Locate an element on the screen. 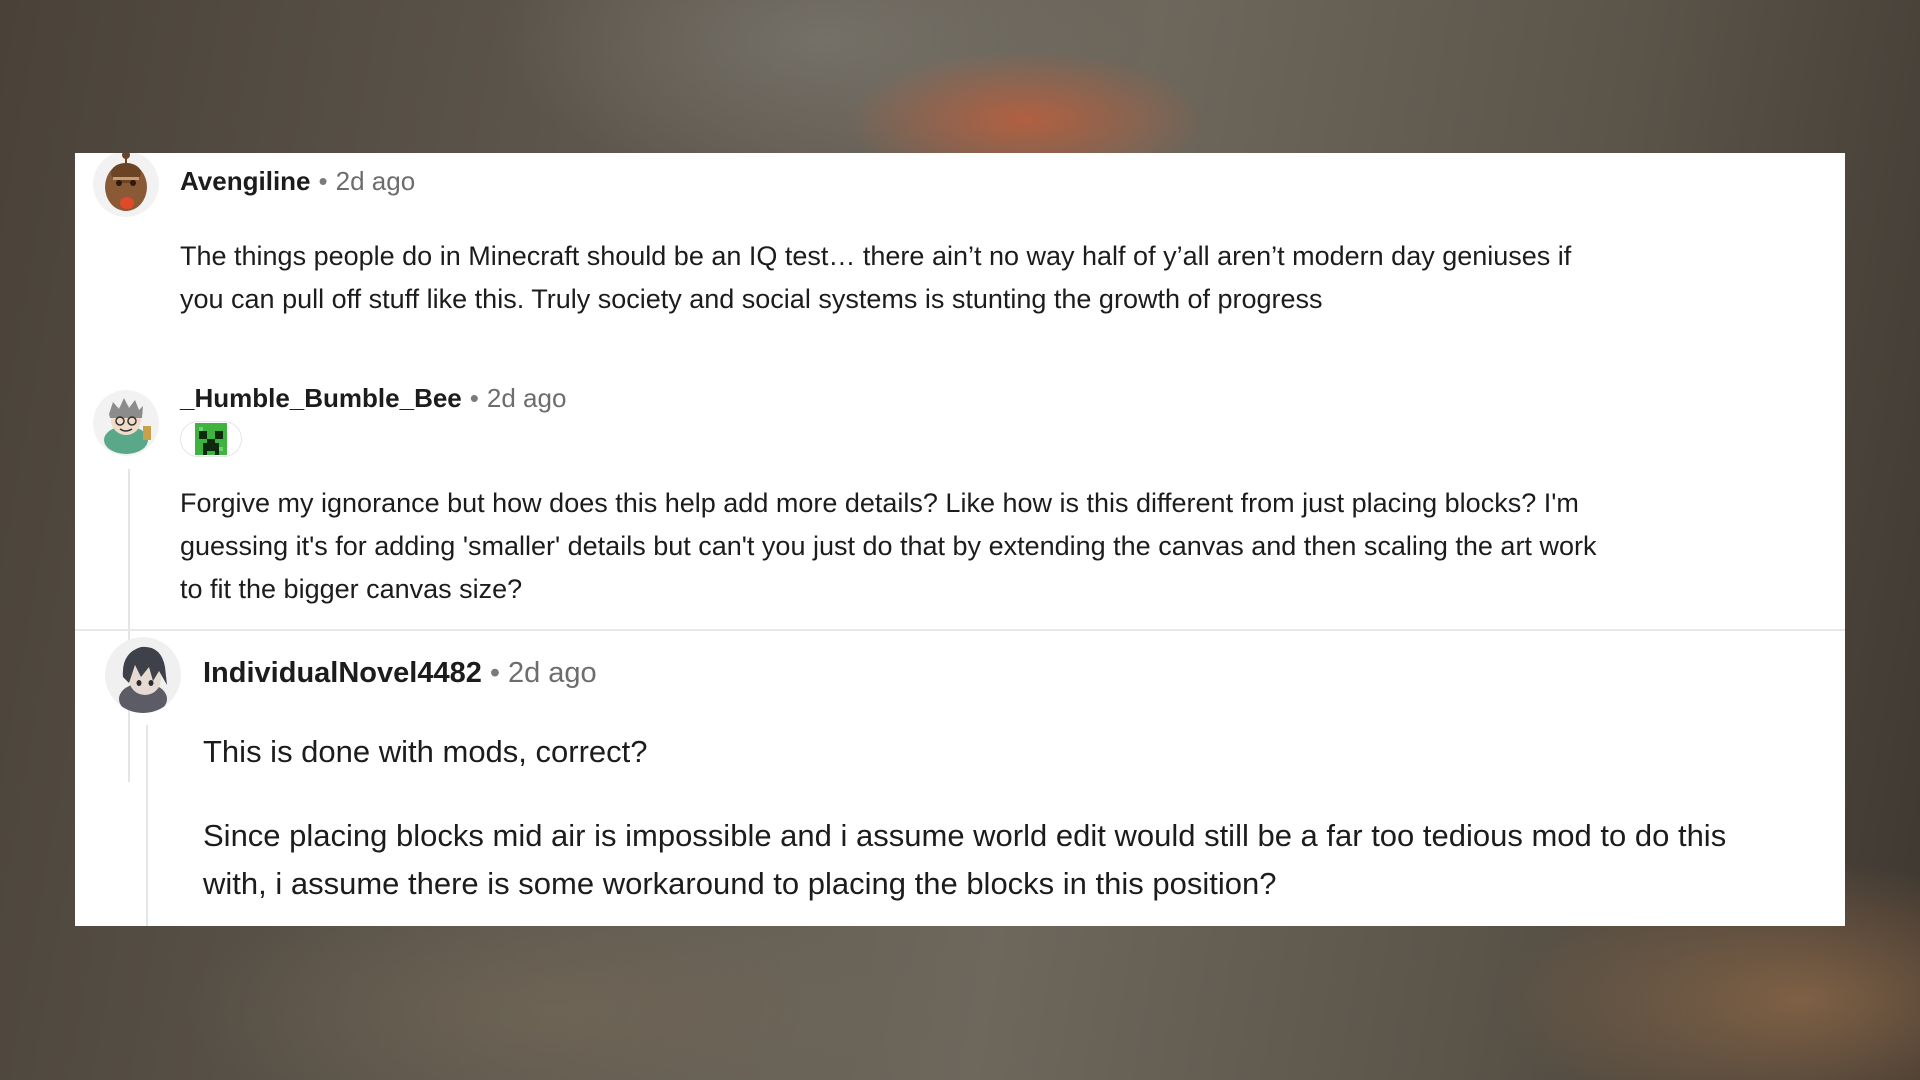 This screenshot has height=1080, width=1920. comment-meta: IndividualNovel4482 • 2d ago is located at coordinates (400, 673).